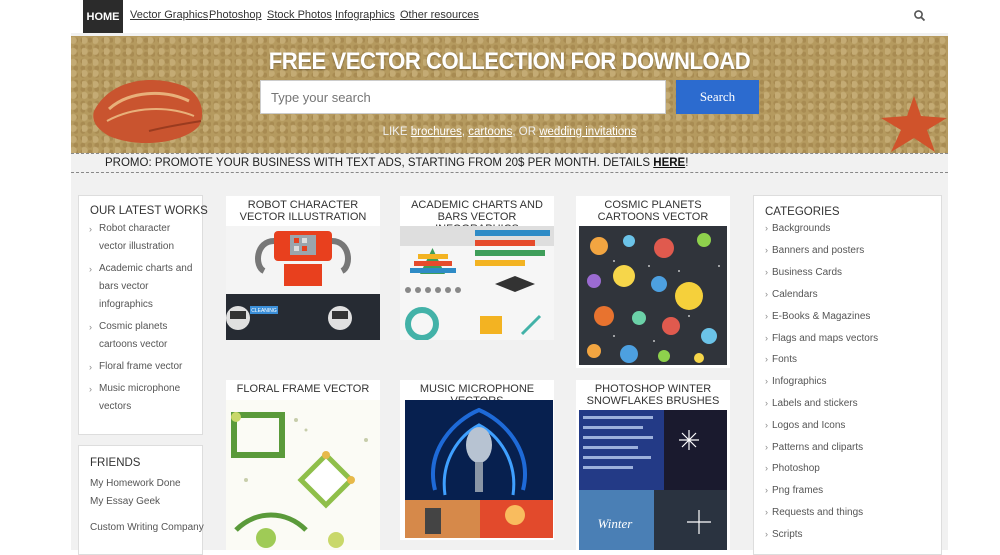 This screenshot has width=1000, height=555. I want to click on card-cosmic-planets: Cosmic planets cartoons vector, so click(653, 282).